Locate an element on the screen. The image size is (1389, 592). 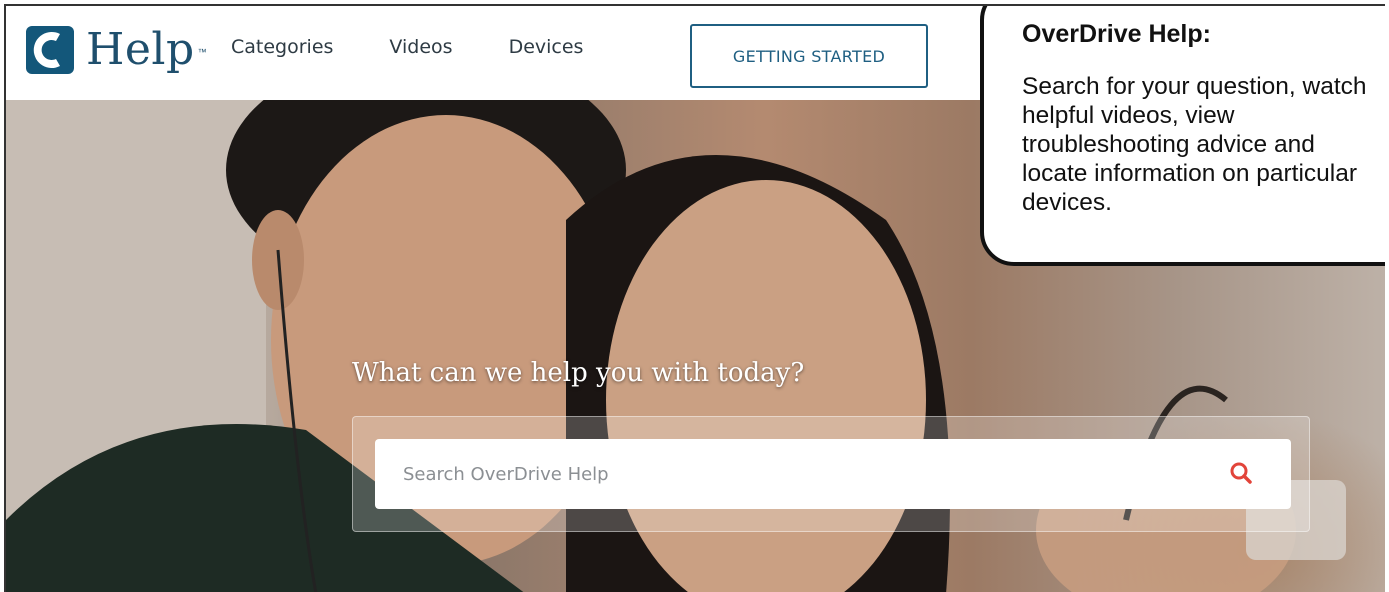
search-icon is located at coordinates (1241, 475).